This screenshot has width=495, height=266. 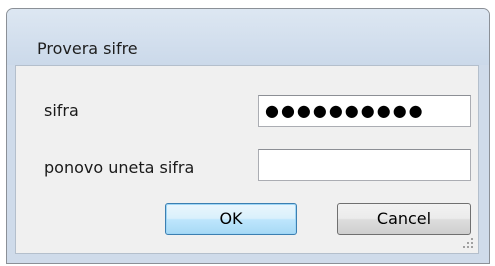 I want to click on dialog-title: Provera sifre, so click(x=87, y=48).